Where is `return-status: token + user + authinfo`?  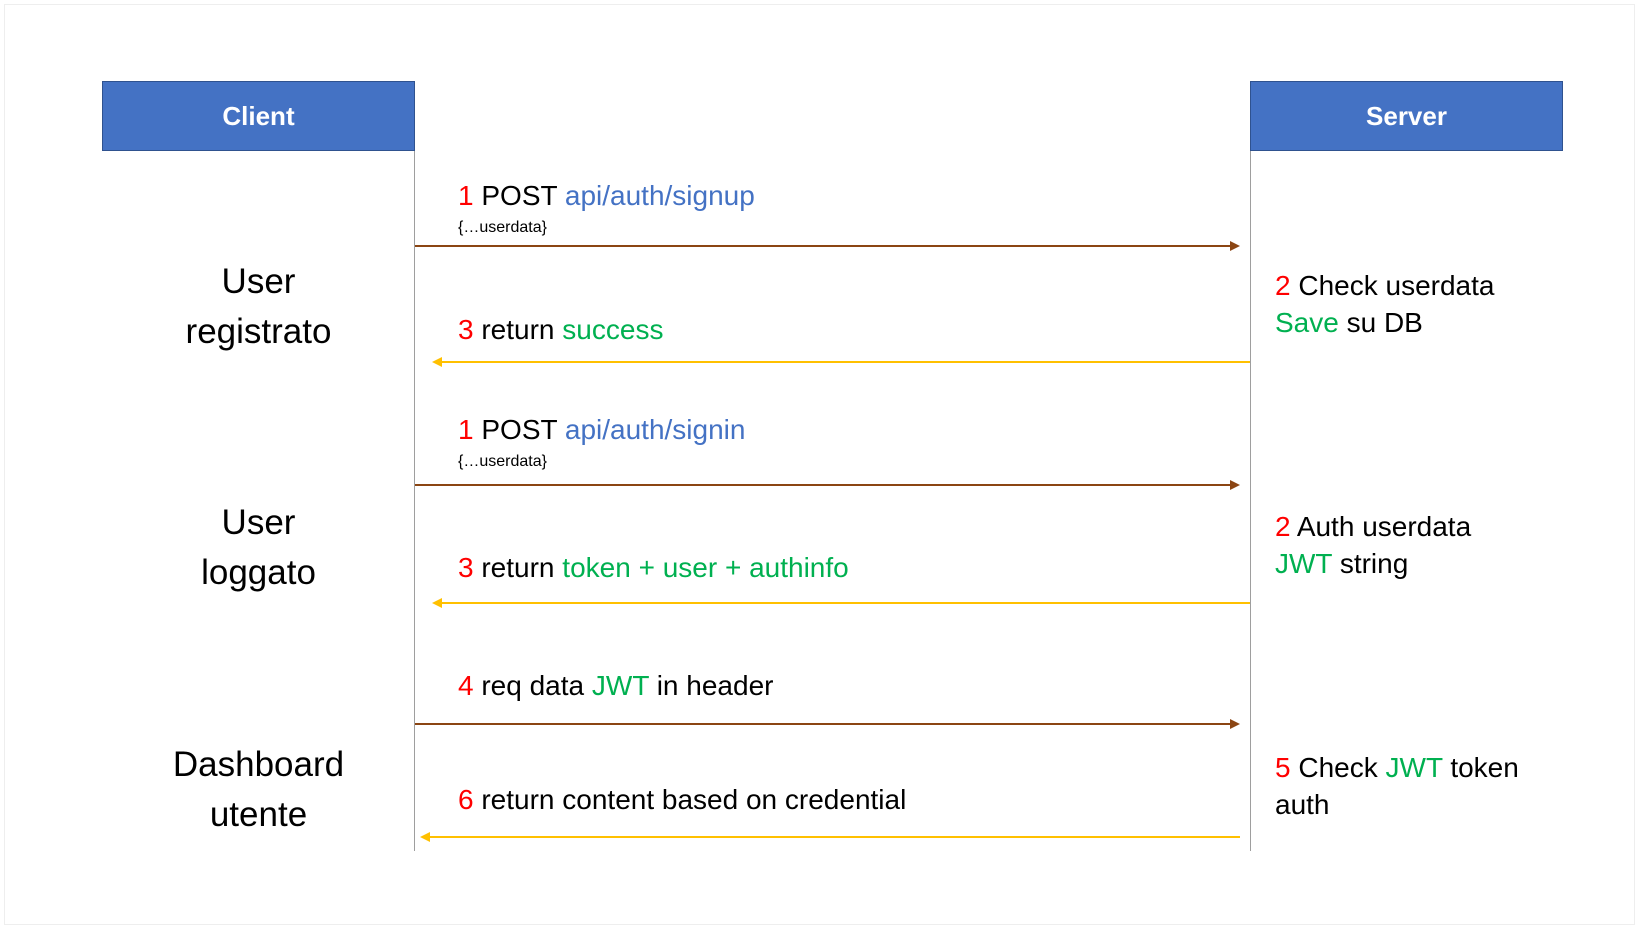
return-status: token + user + authinfo is located at coordinates (705, 567).